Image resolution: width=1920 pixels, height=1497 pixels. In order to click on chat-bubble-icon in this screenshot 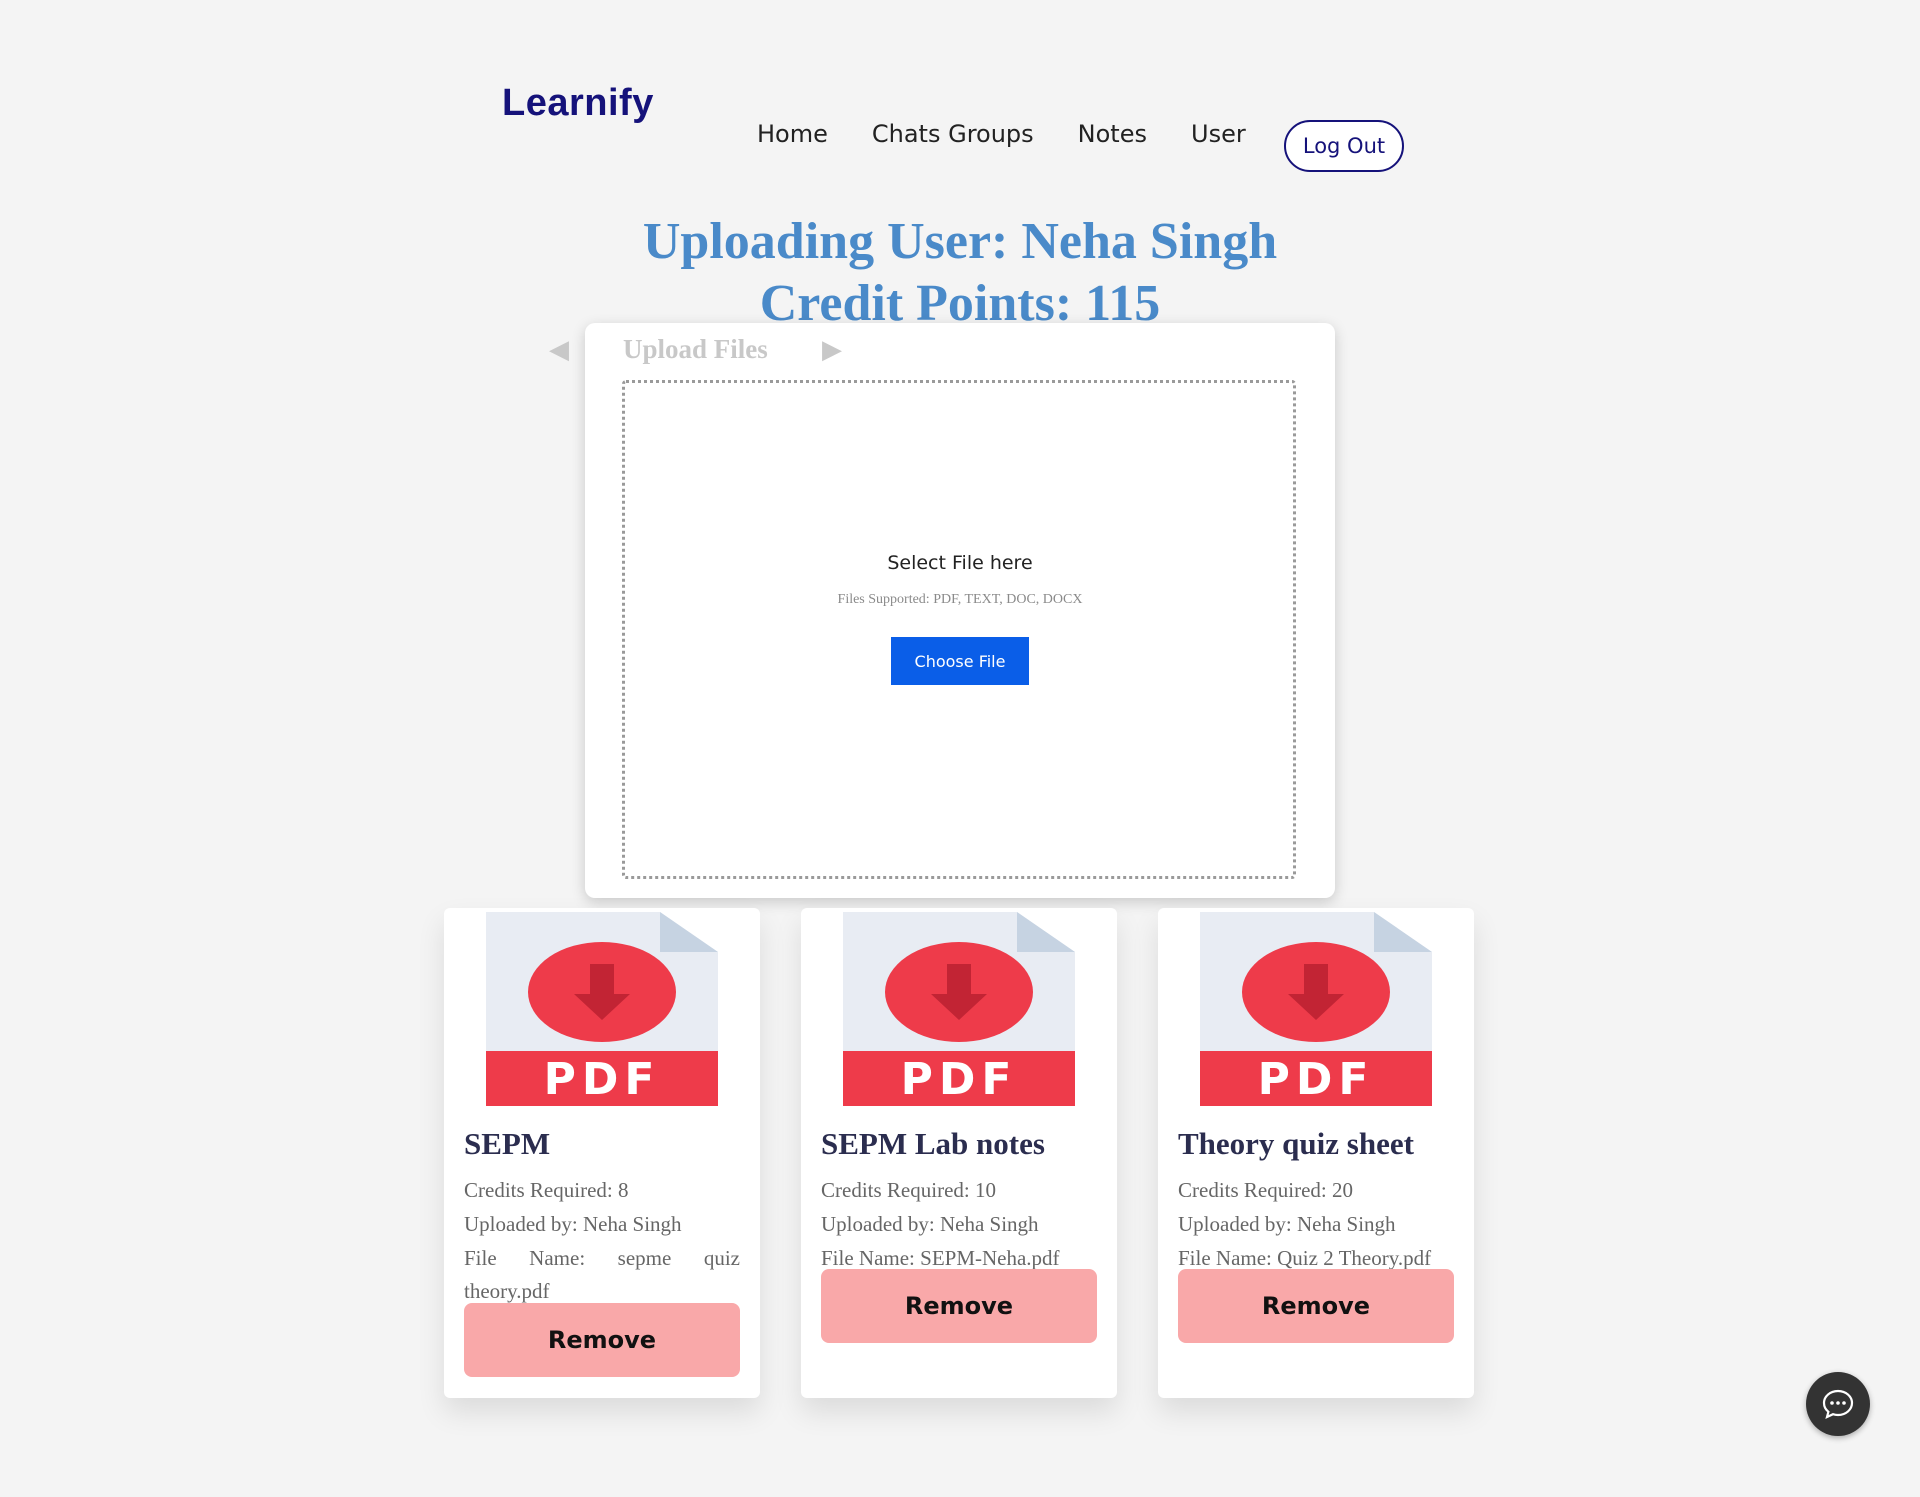, I will do `click(1838, 1404)`.